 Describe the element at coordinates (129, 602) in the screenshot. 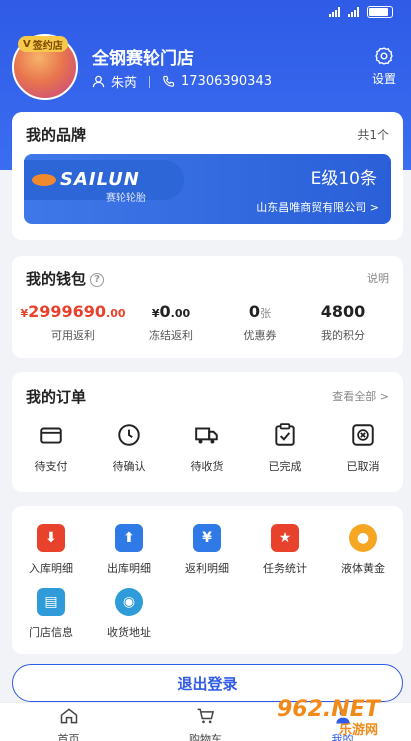

I see `location-pin-icon: ◉` at that location.